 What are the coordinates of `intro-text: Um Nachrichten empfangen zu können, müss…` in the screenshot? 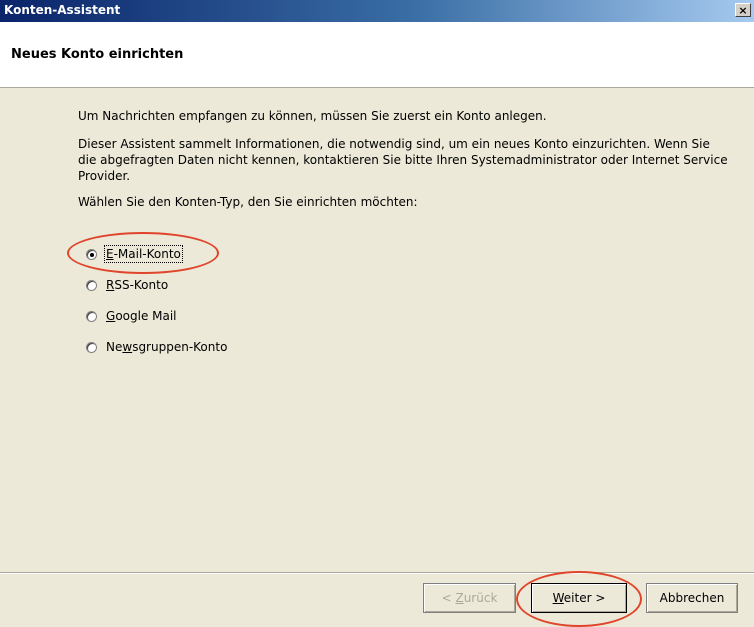 It's located at (312, 116).